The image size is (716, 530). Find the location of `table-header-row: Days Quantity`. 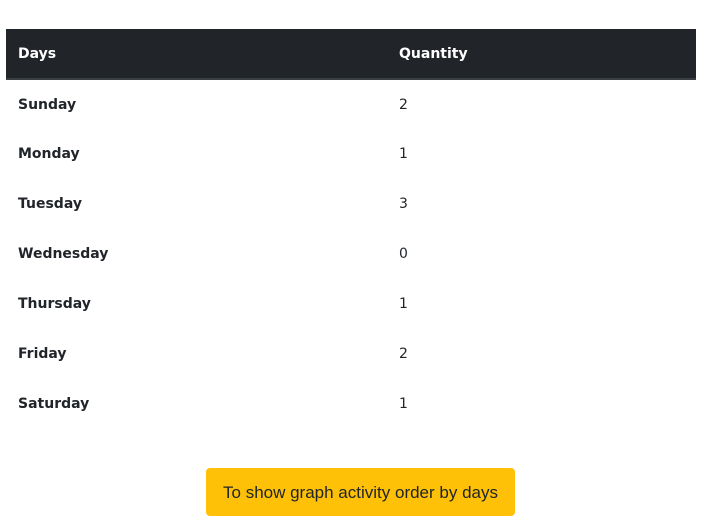

table-header-row: Days Quantity is located at coordinates (351, 54).